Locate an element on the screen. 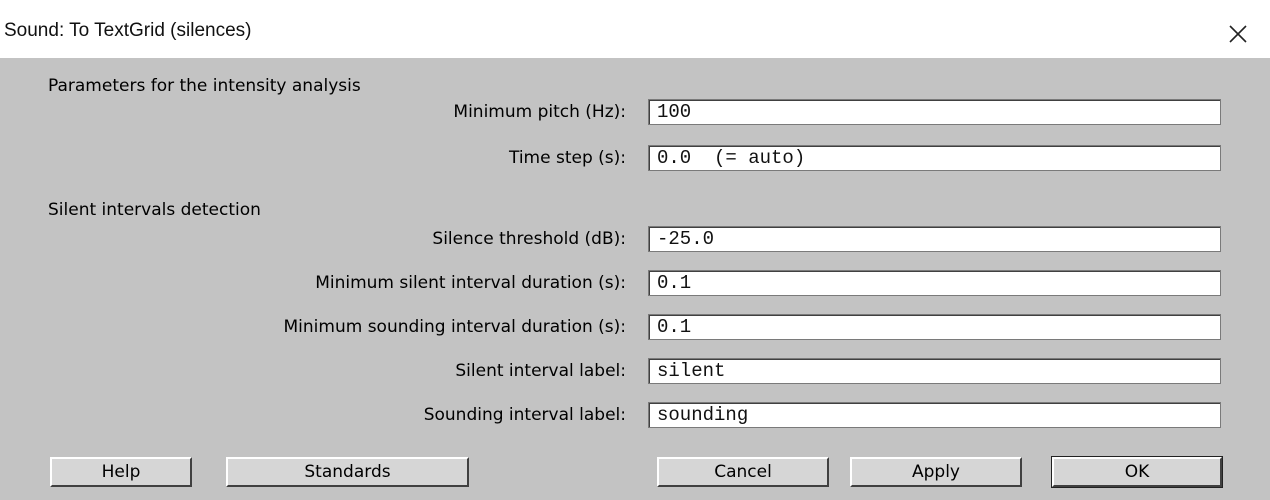 The width and height of the screenshot is (1270, 500). minimum-pitch-input is located at coordinates (934, 112).